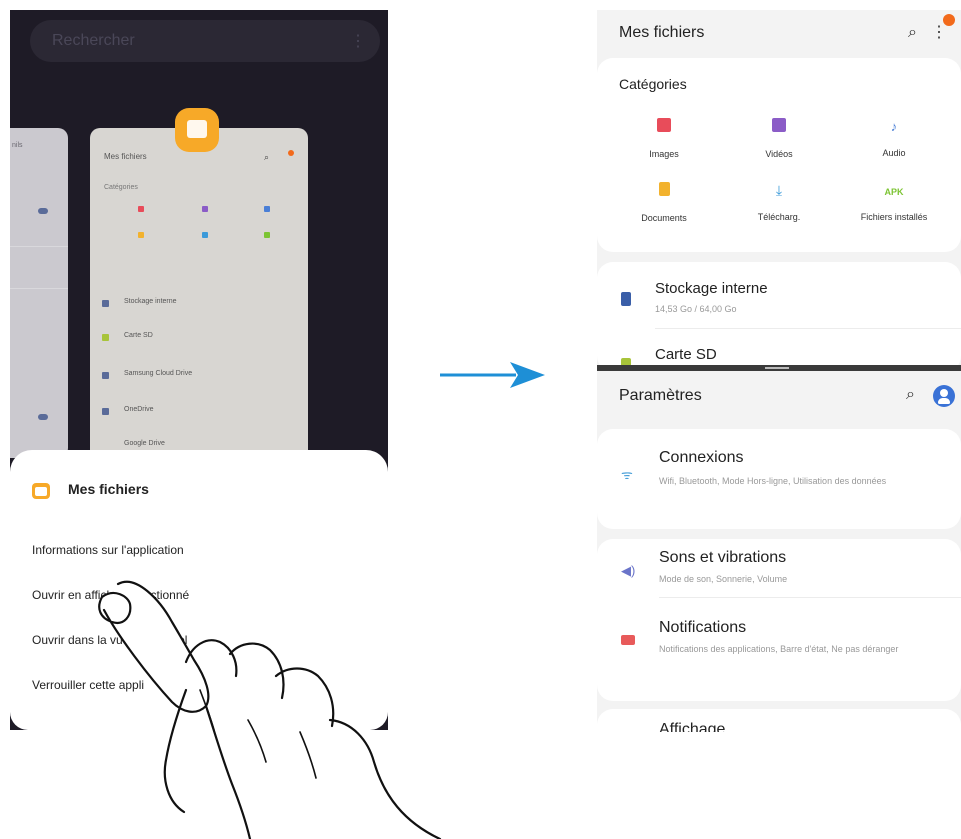  Describe the element at coordinates (627, 474) in the screenshot. I see `wifi-icon: ᯤ` at that location.